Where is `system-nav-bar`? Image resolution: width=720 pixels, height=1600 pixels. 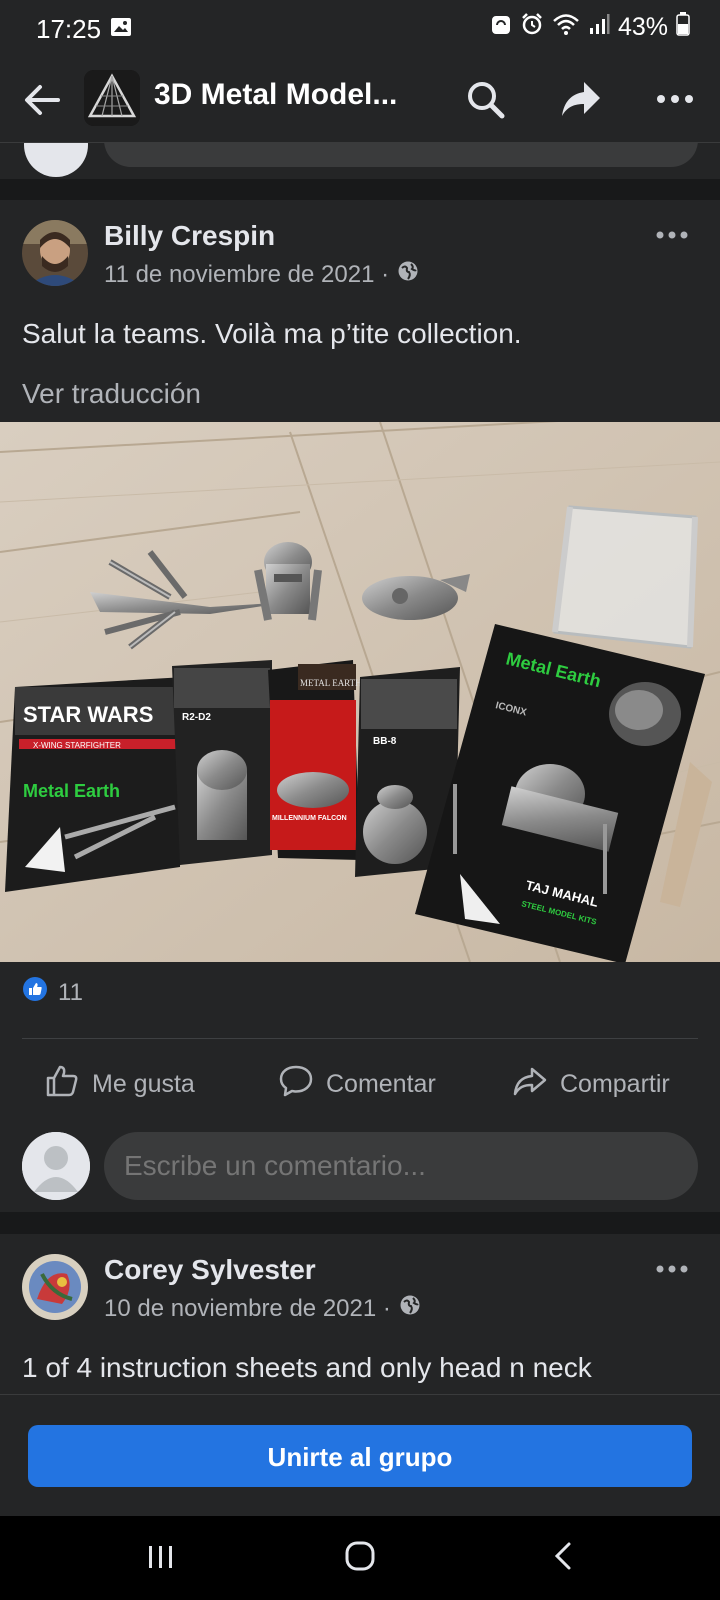 system-nav-bar is located at coordinates (360, 1558).